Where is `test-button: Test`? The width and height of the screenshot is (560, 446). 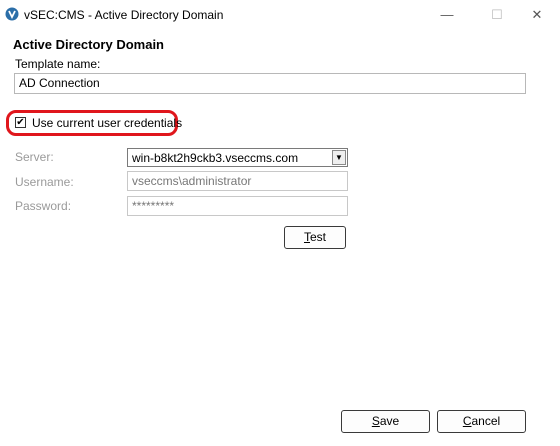 test-button: Test is located at coordinates (315, 237).